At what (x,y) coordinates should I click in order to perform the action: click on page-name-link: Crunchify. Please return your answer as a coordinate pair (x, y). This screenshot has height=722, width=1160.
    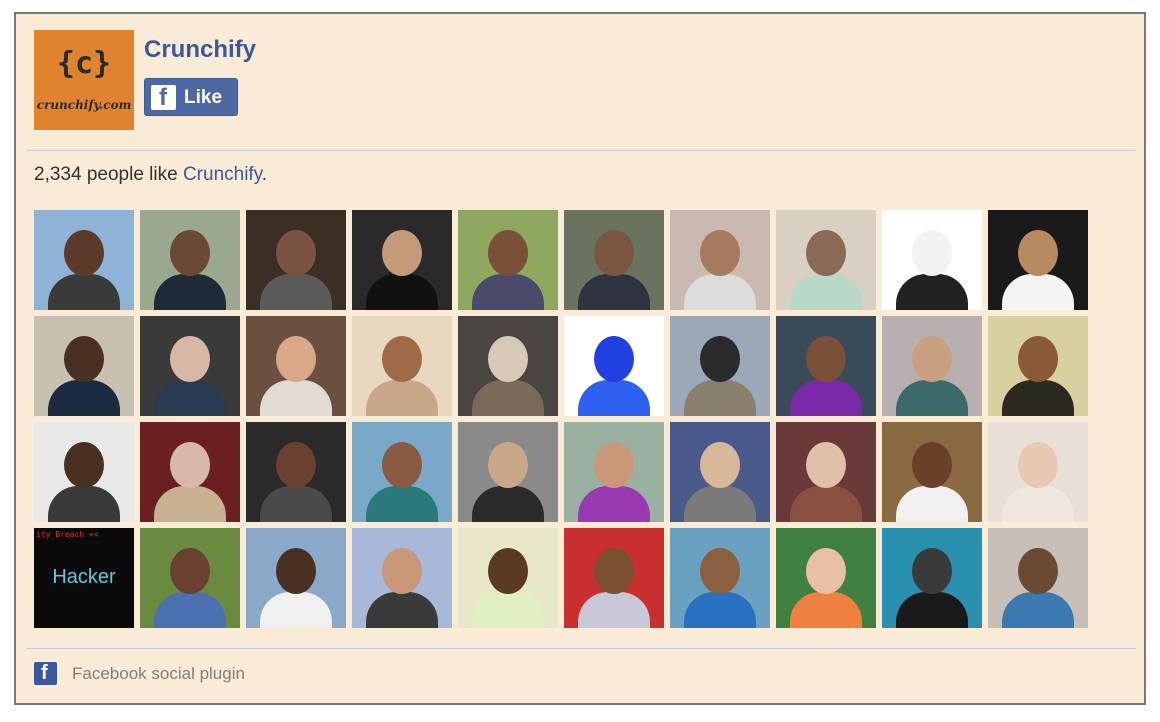
    Looking at the image, I should click on (200, 50).